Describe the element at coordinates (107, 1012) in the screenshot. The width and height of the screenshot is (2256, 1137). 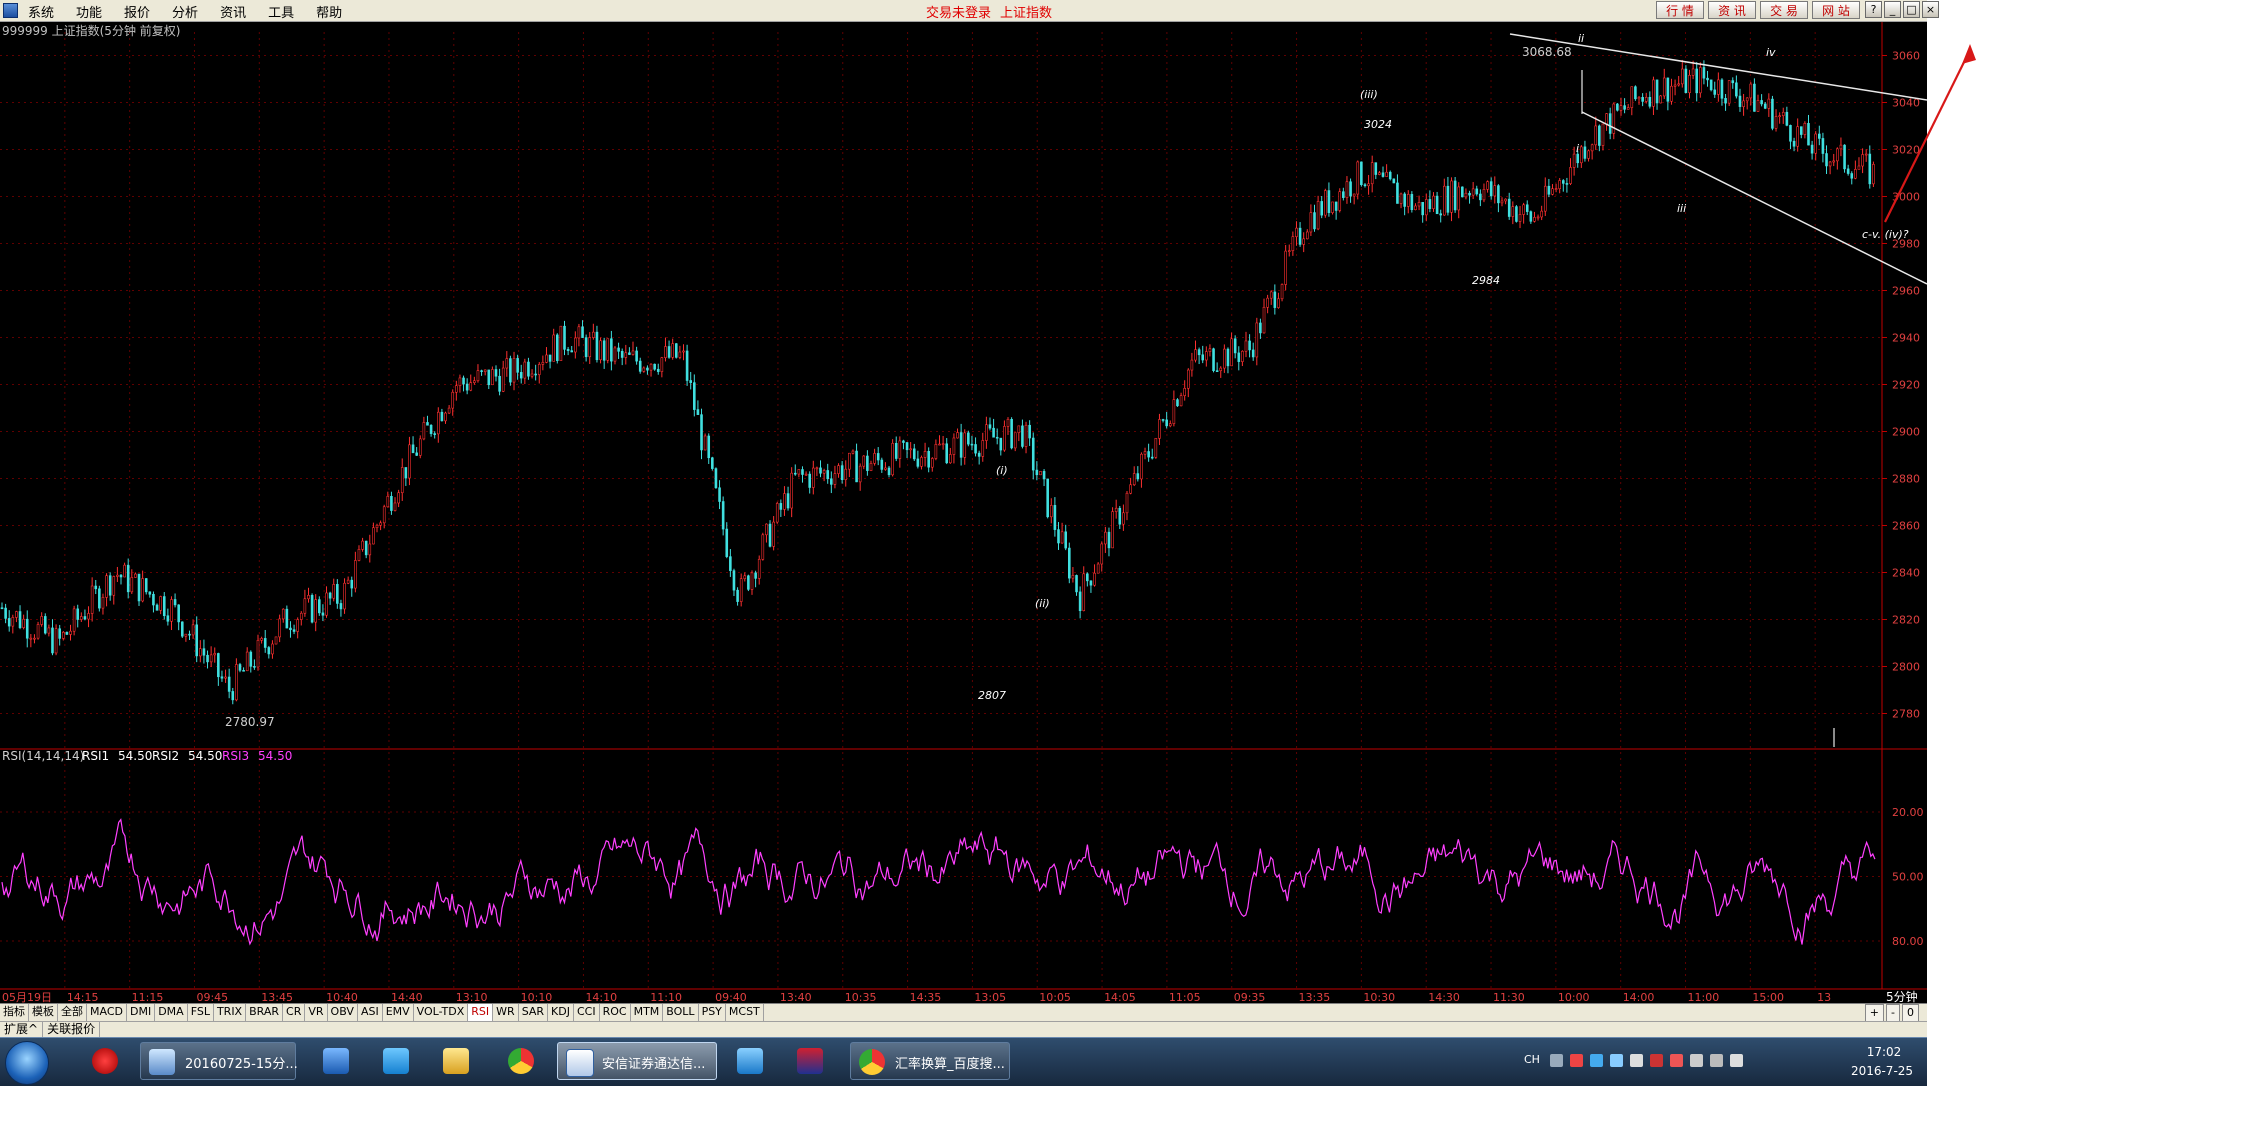
I see `tab-macd: MACD` at that location.